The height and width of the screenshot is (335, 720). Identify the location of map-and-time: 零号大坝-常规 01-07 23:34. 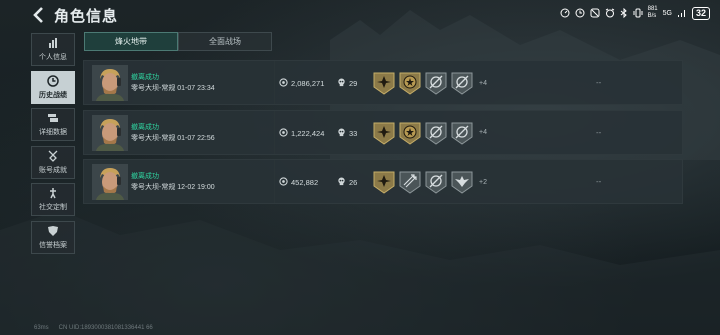
(173, 88).